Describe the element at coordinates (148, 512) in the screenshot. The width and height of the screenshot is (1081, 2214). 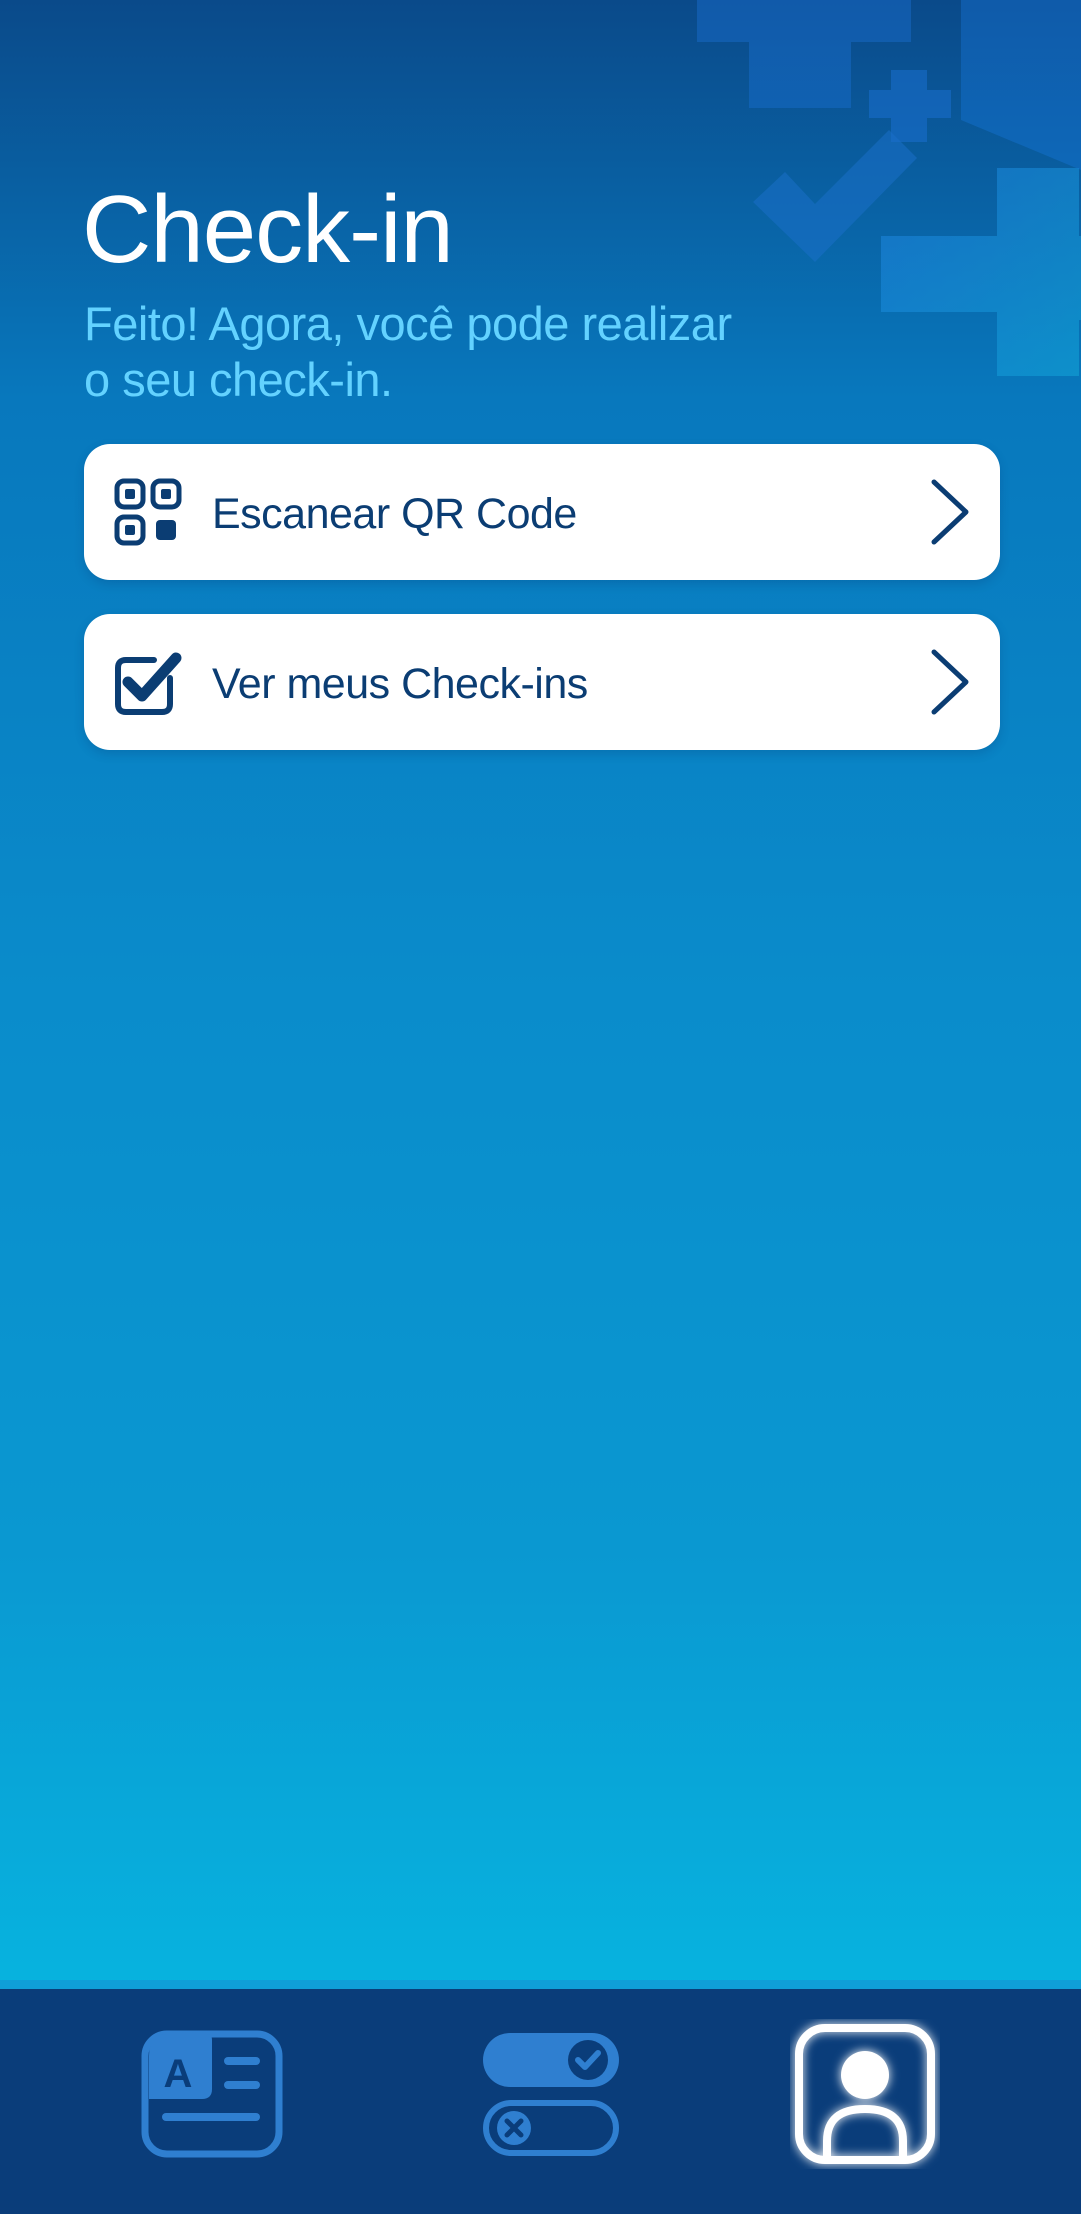
I see `qr-code-icon` at that location.